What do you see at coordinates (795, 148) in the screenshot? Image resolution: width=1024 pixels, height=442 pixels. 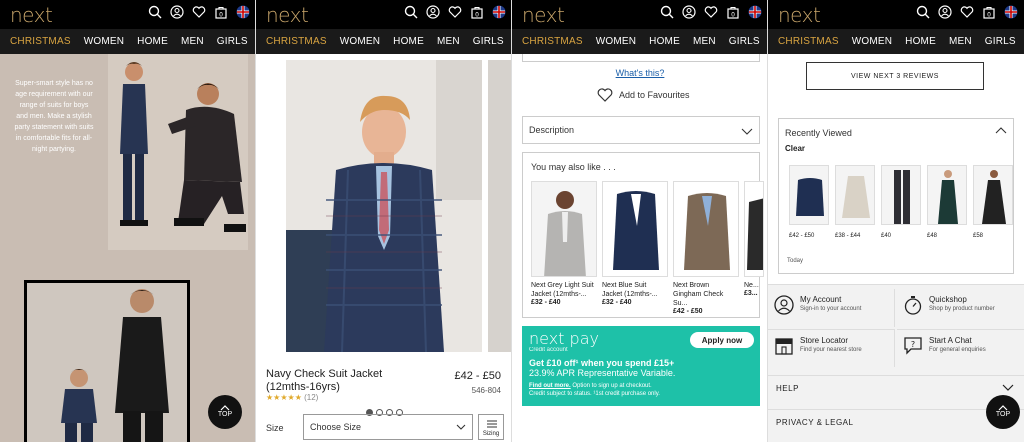 I see `clear-recently-viewed-button: Clear` at bounding box center [795, 148].